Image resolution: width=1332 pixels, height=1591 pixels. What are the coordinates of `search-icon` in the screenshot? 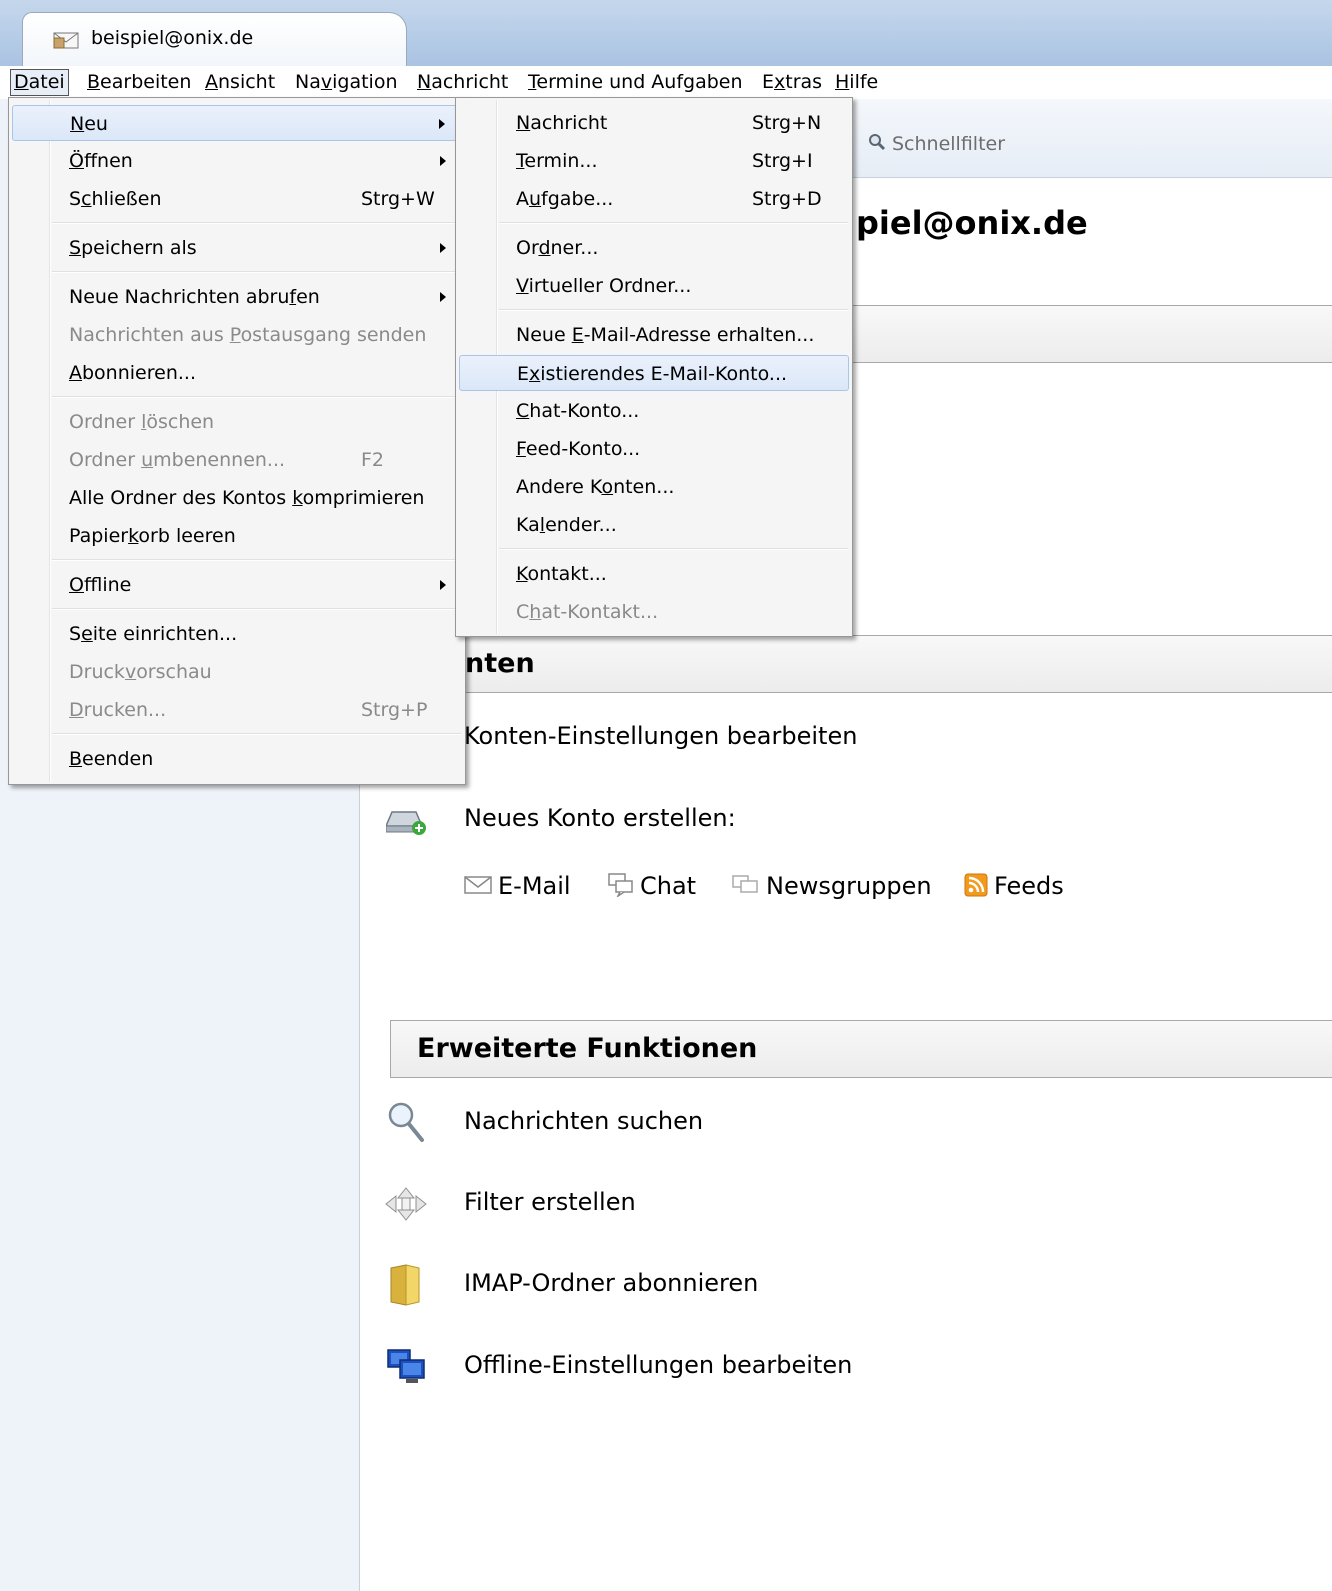 It's located at (877, 145).